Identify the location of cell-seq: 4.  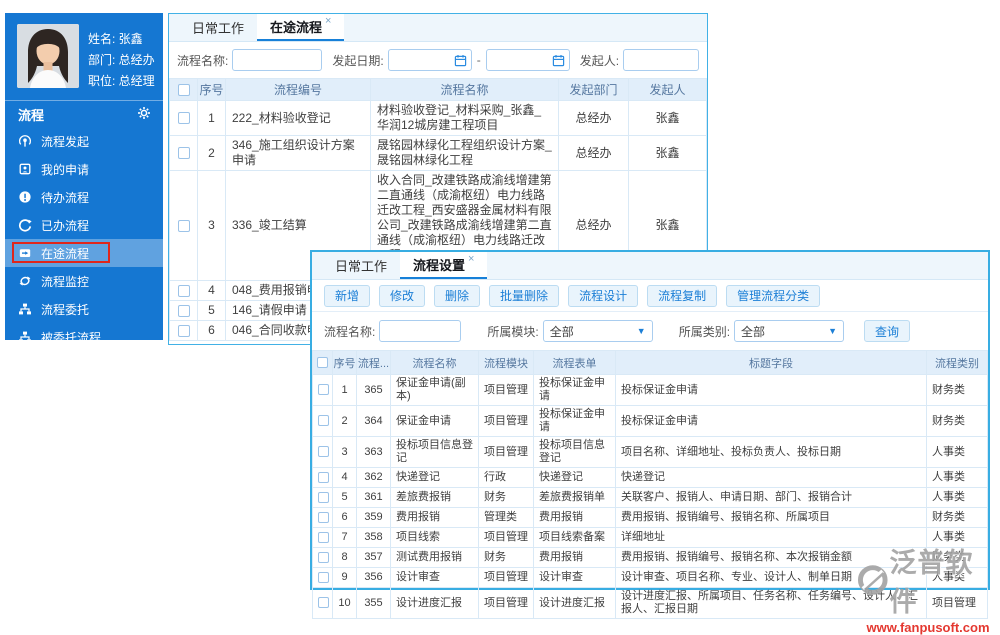
(211, 290).